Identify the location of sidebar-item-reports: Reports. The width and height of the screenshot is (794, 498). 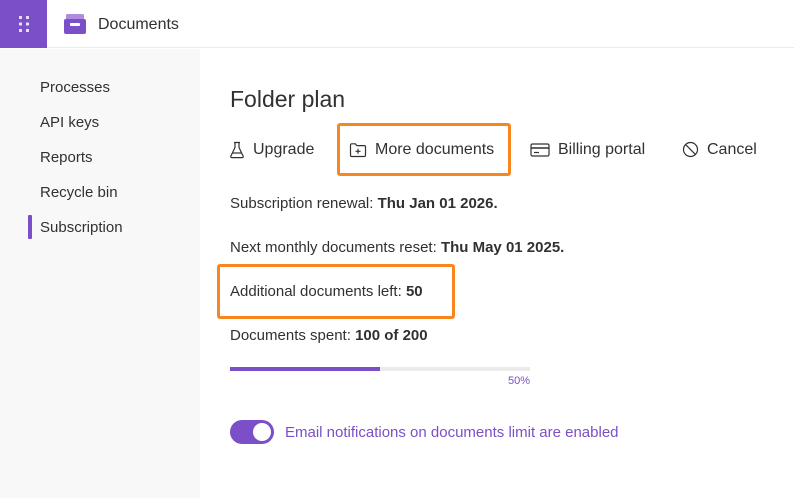
(66, 158).